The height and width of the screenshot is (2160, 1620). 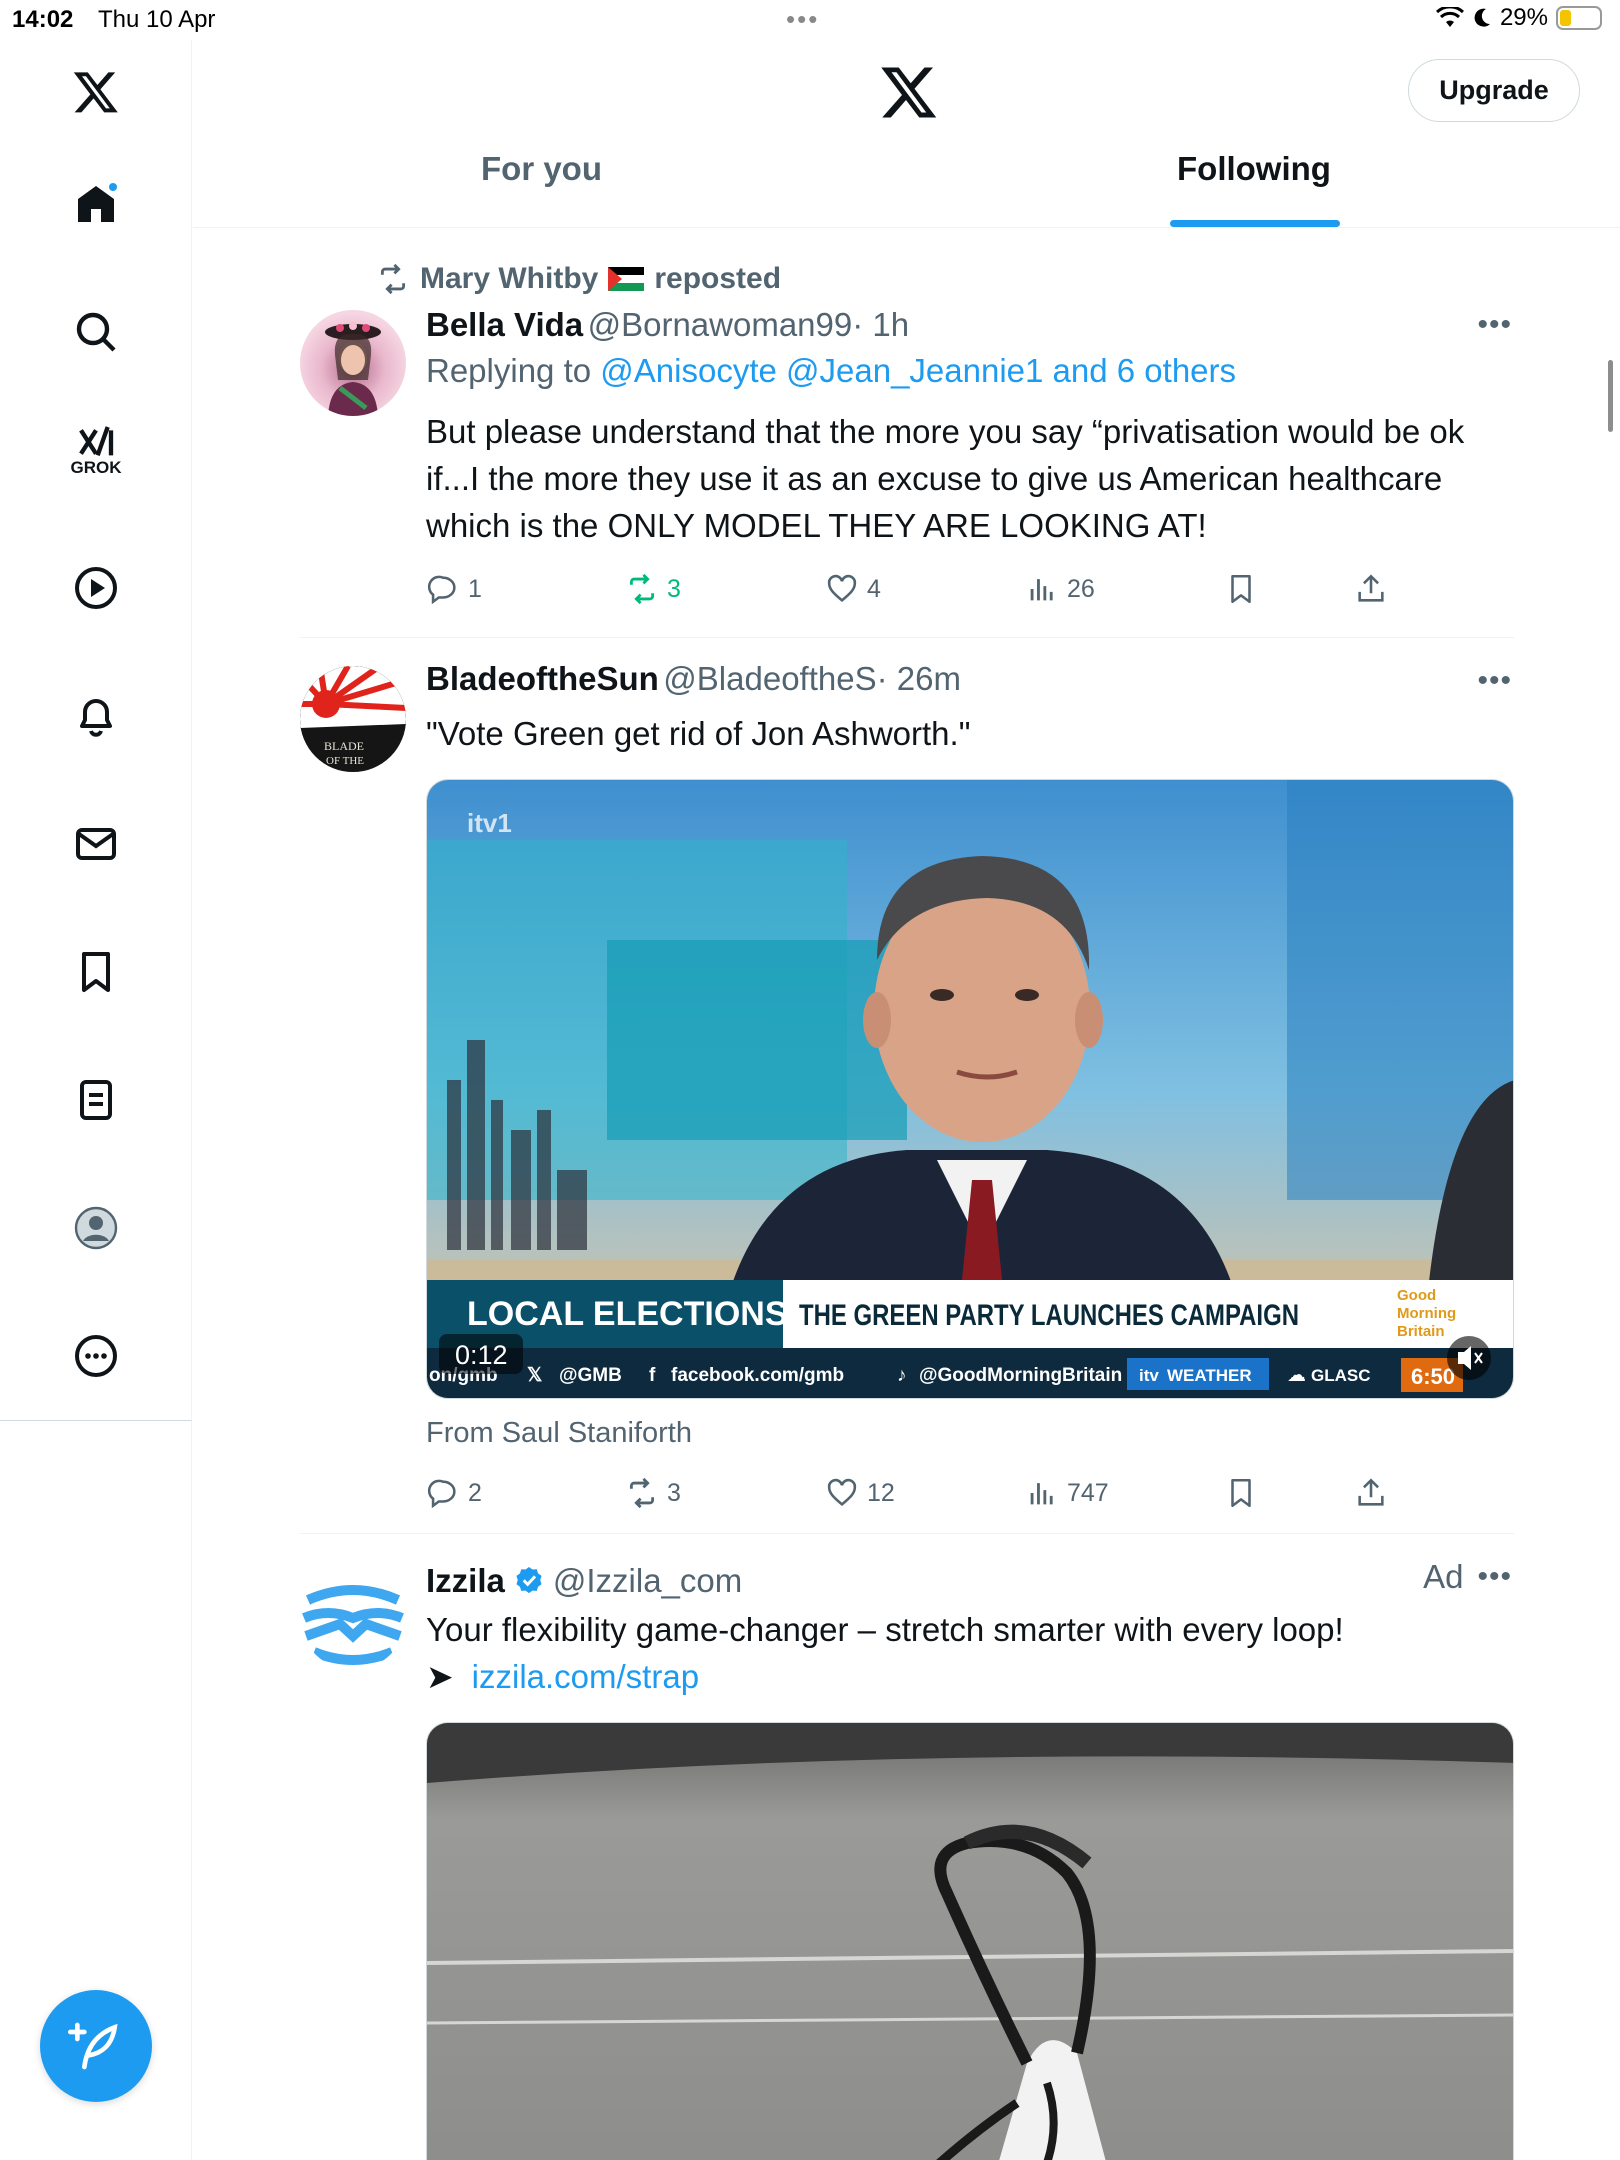 What do you see at coordinates (720, 324) in the screenshot?
I see `author-handle: @Bornawoman99` at bounding box center [720, 324].